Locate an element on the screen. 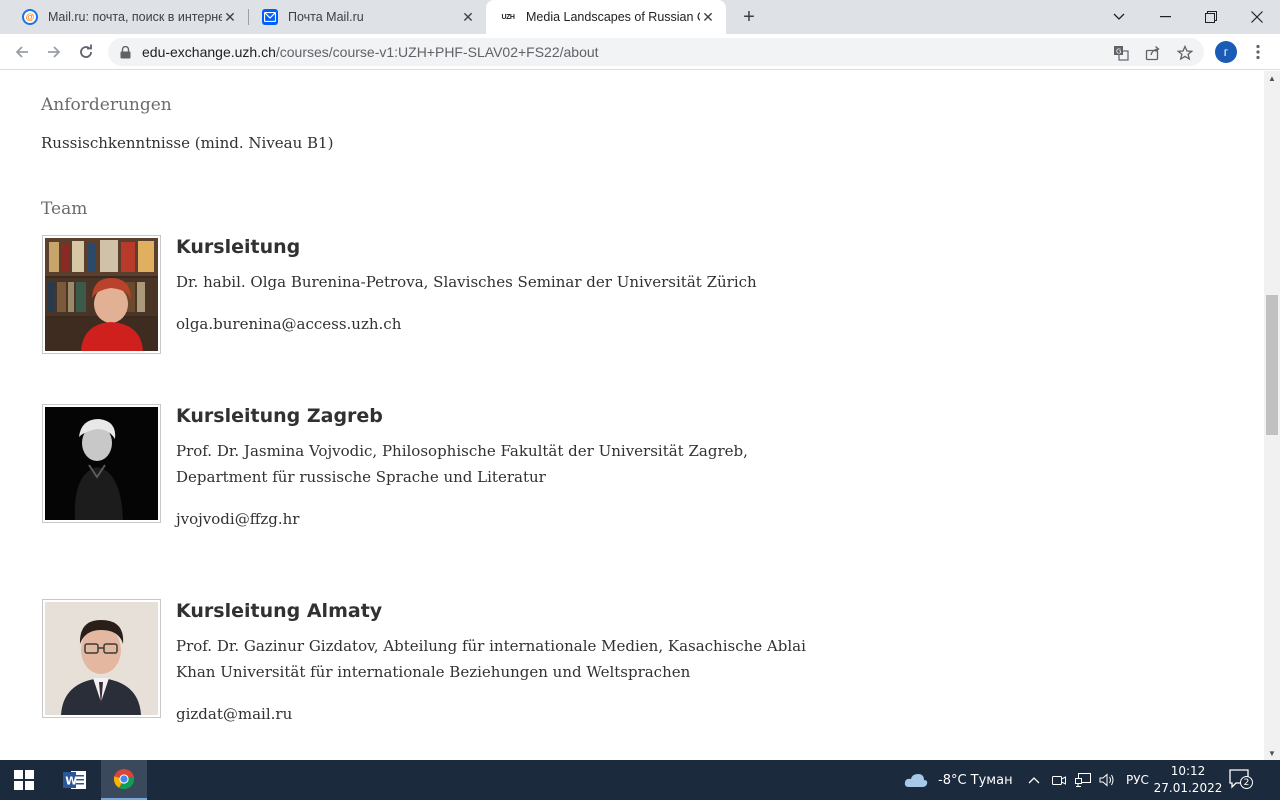 The width and height of the screenshot is (1280, 800). weather-text: -8°C Туман is located at coordinates (975, 780).